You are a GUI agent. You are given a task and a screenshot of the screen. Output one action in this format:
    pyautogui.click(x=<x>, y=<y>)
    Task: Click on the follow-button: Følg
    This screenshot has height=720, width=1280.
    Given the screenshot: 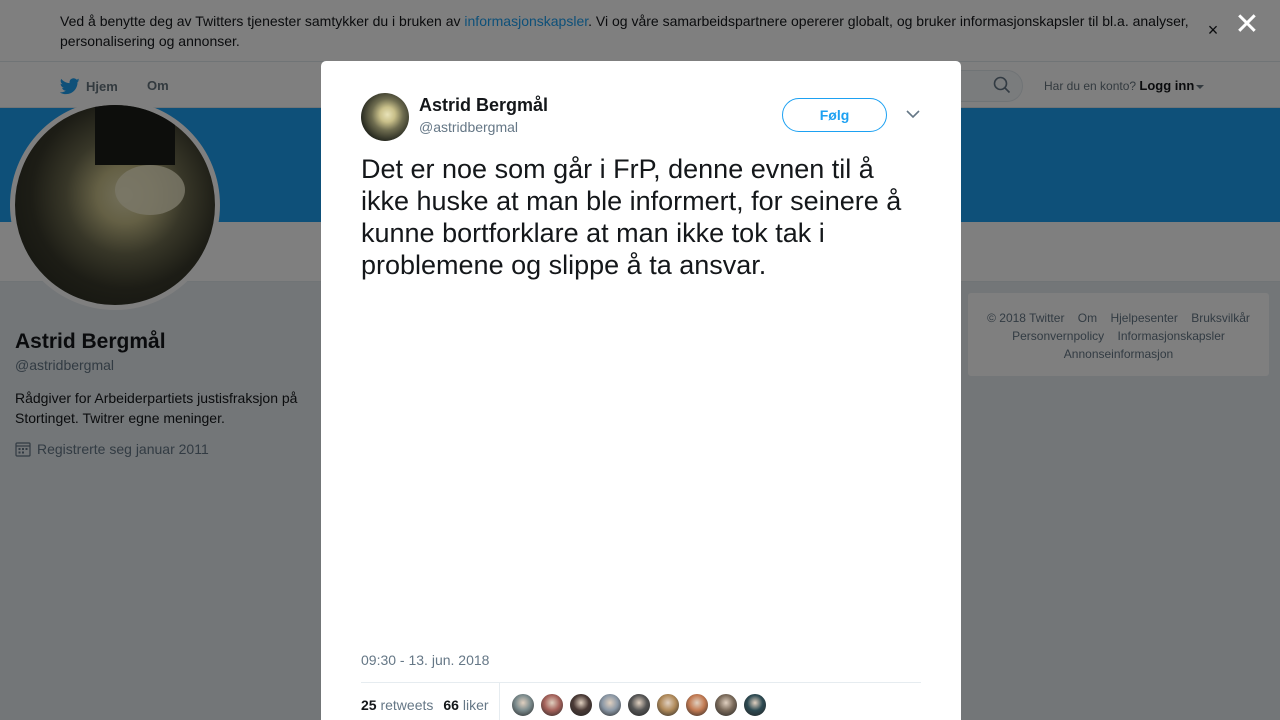 What is the action you would take?
    pyautogui.click(x=834, y=115)
    